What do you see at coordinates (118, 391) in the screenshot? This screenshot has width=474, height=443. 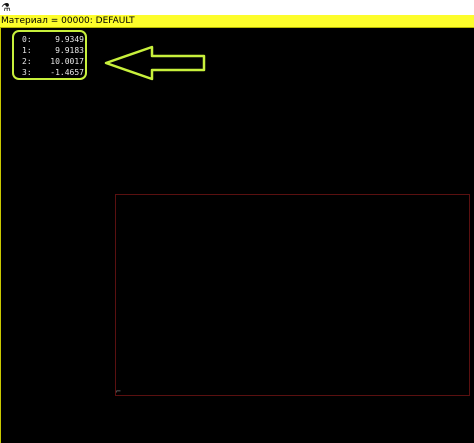 I see `origin-marker: ⌐` at bounding box center [118, 391].